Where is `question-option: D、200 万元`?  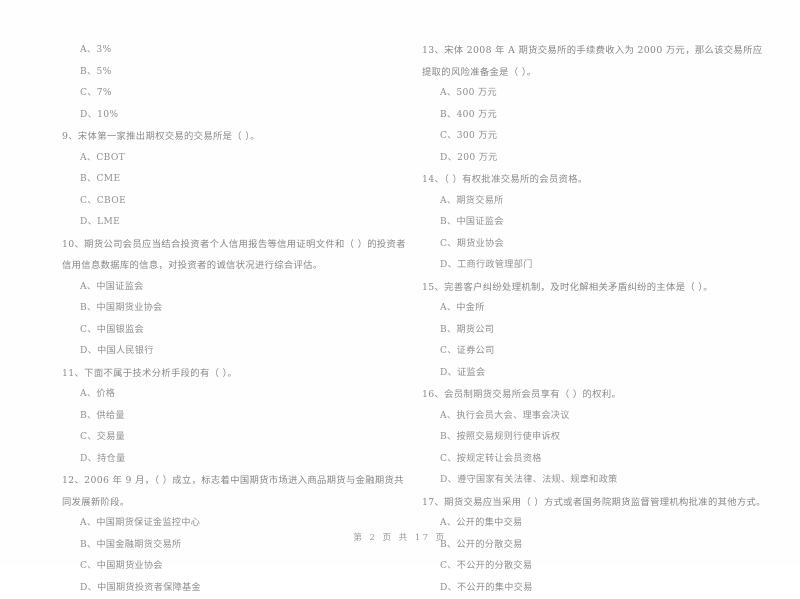 question-option: D、200 万元 is located at coordinates (603, 159).